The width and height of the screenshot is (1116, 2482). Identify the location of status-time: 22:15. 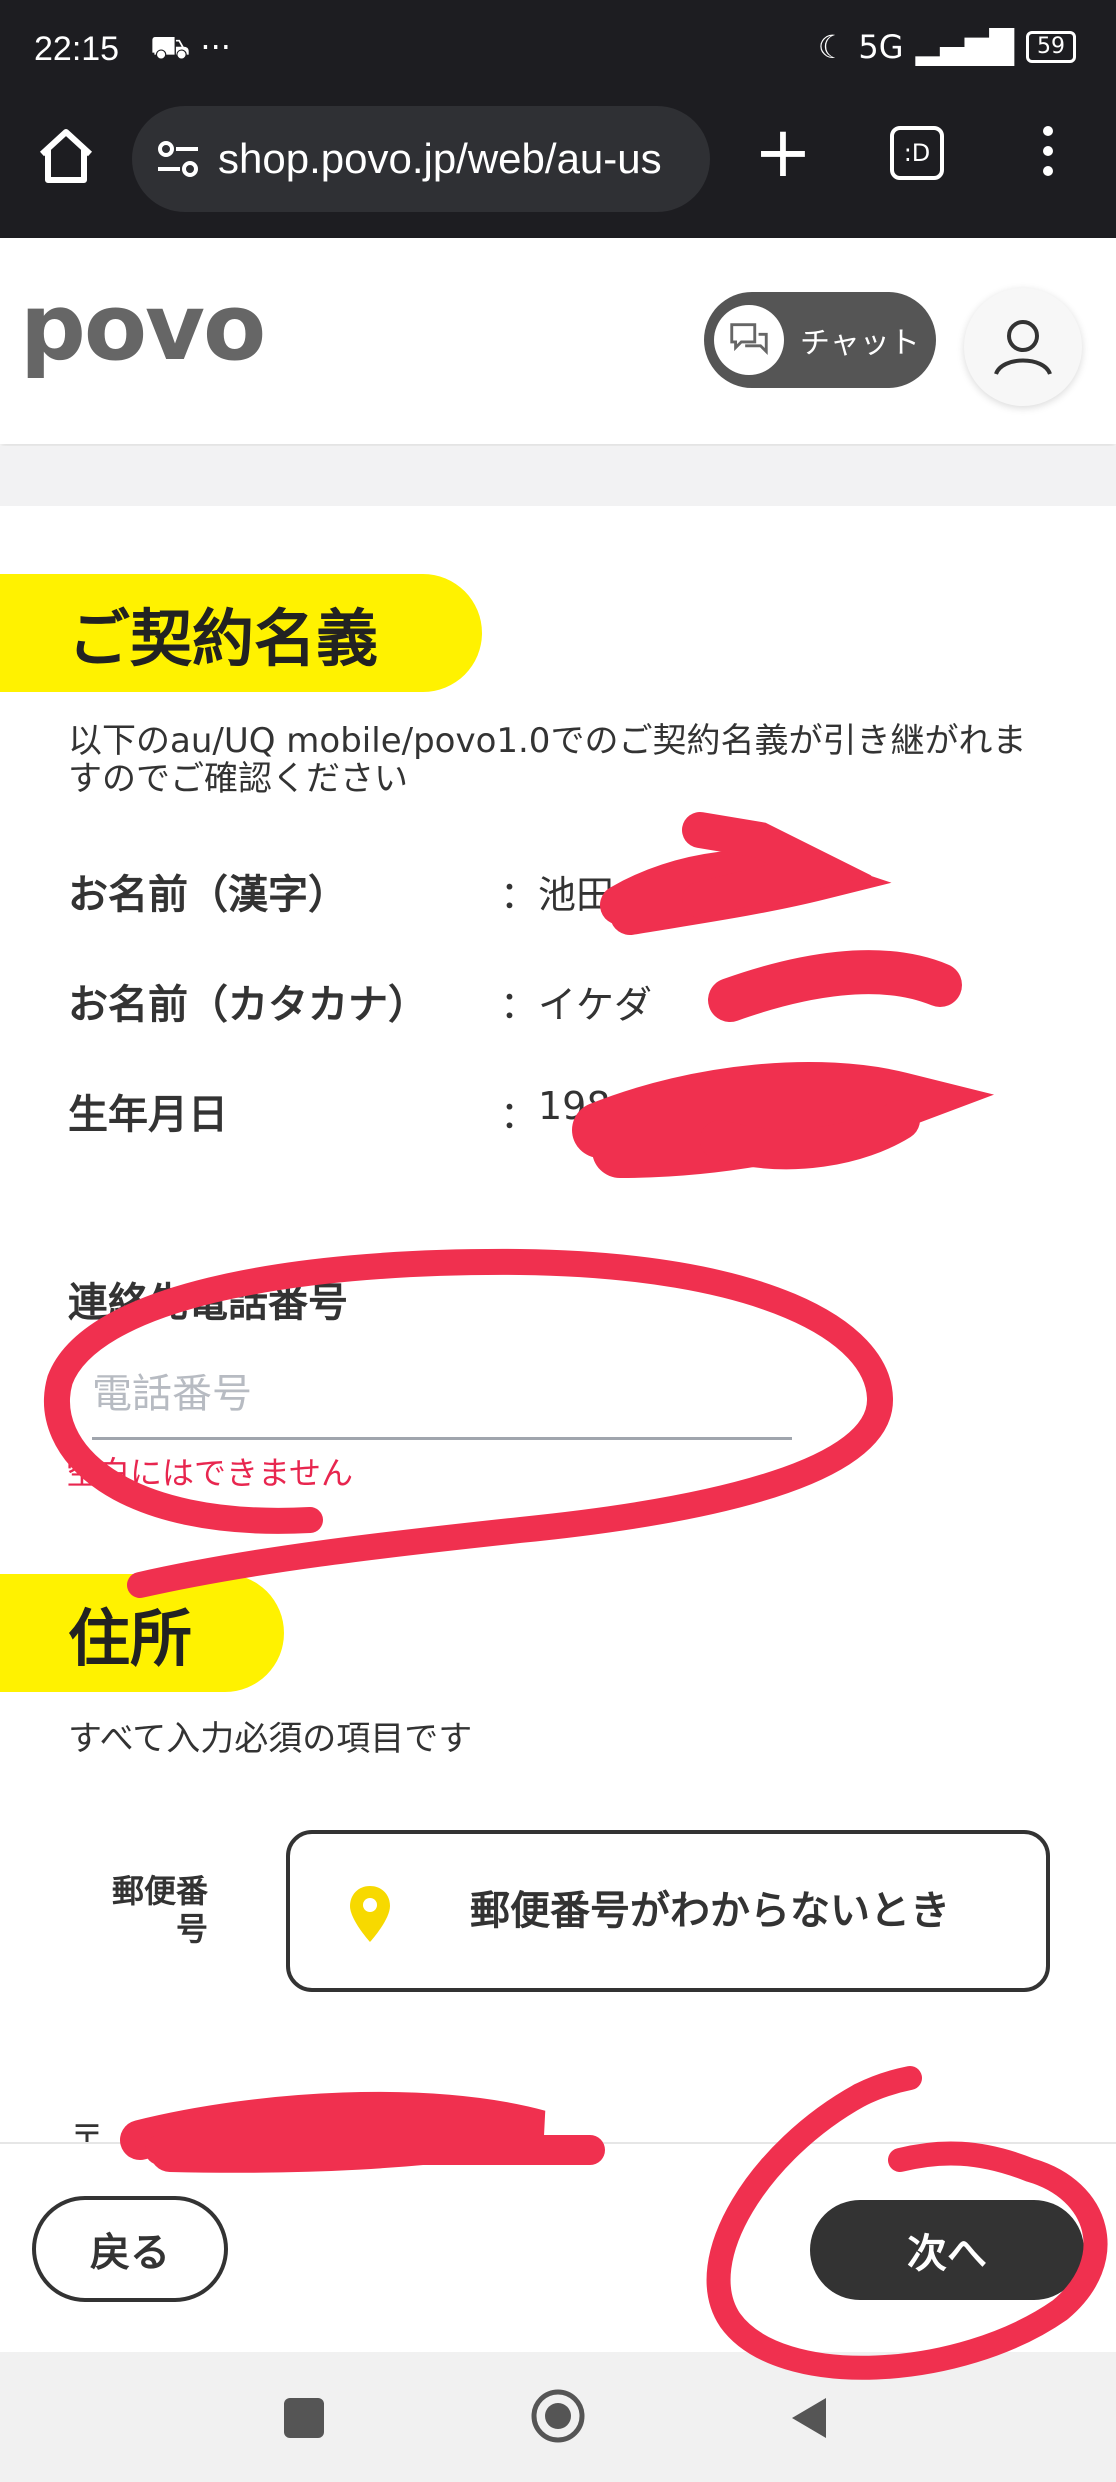
(77, 49).